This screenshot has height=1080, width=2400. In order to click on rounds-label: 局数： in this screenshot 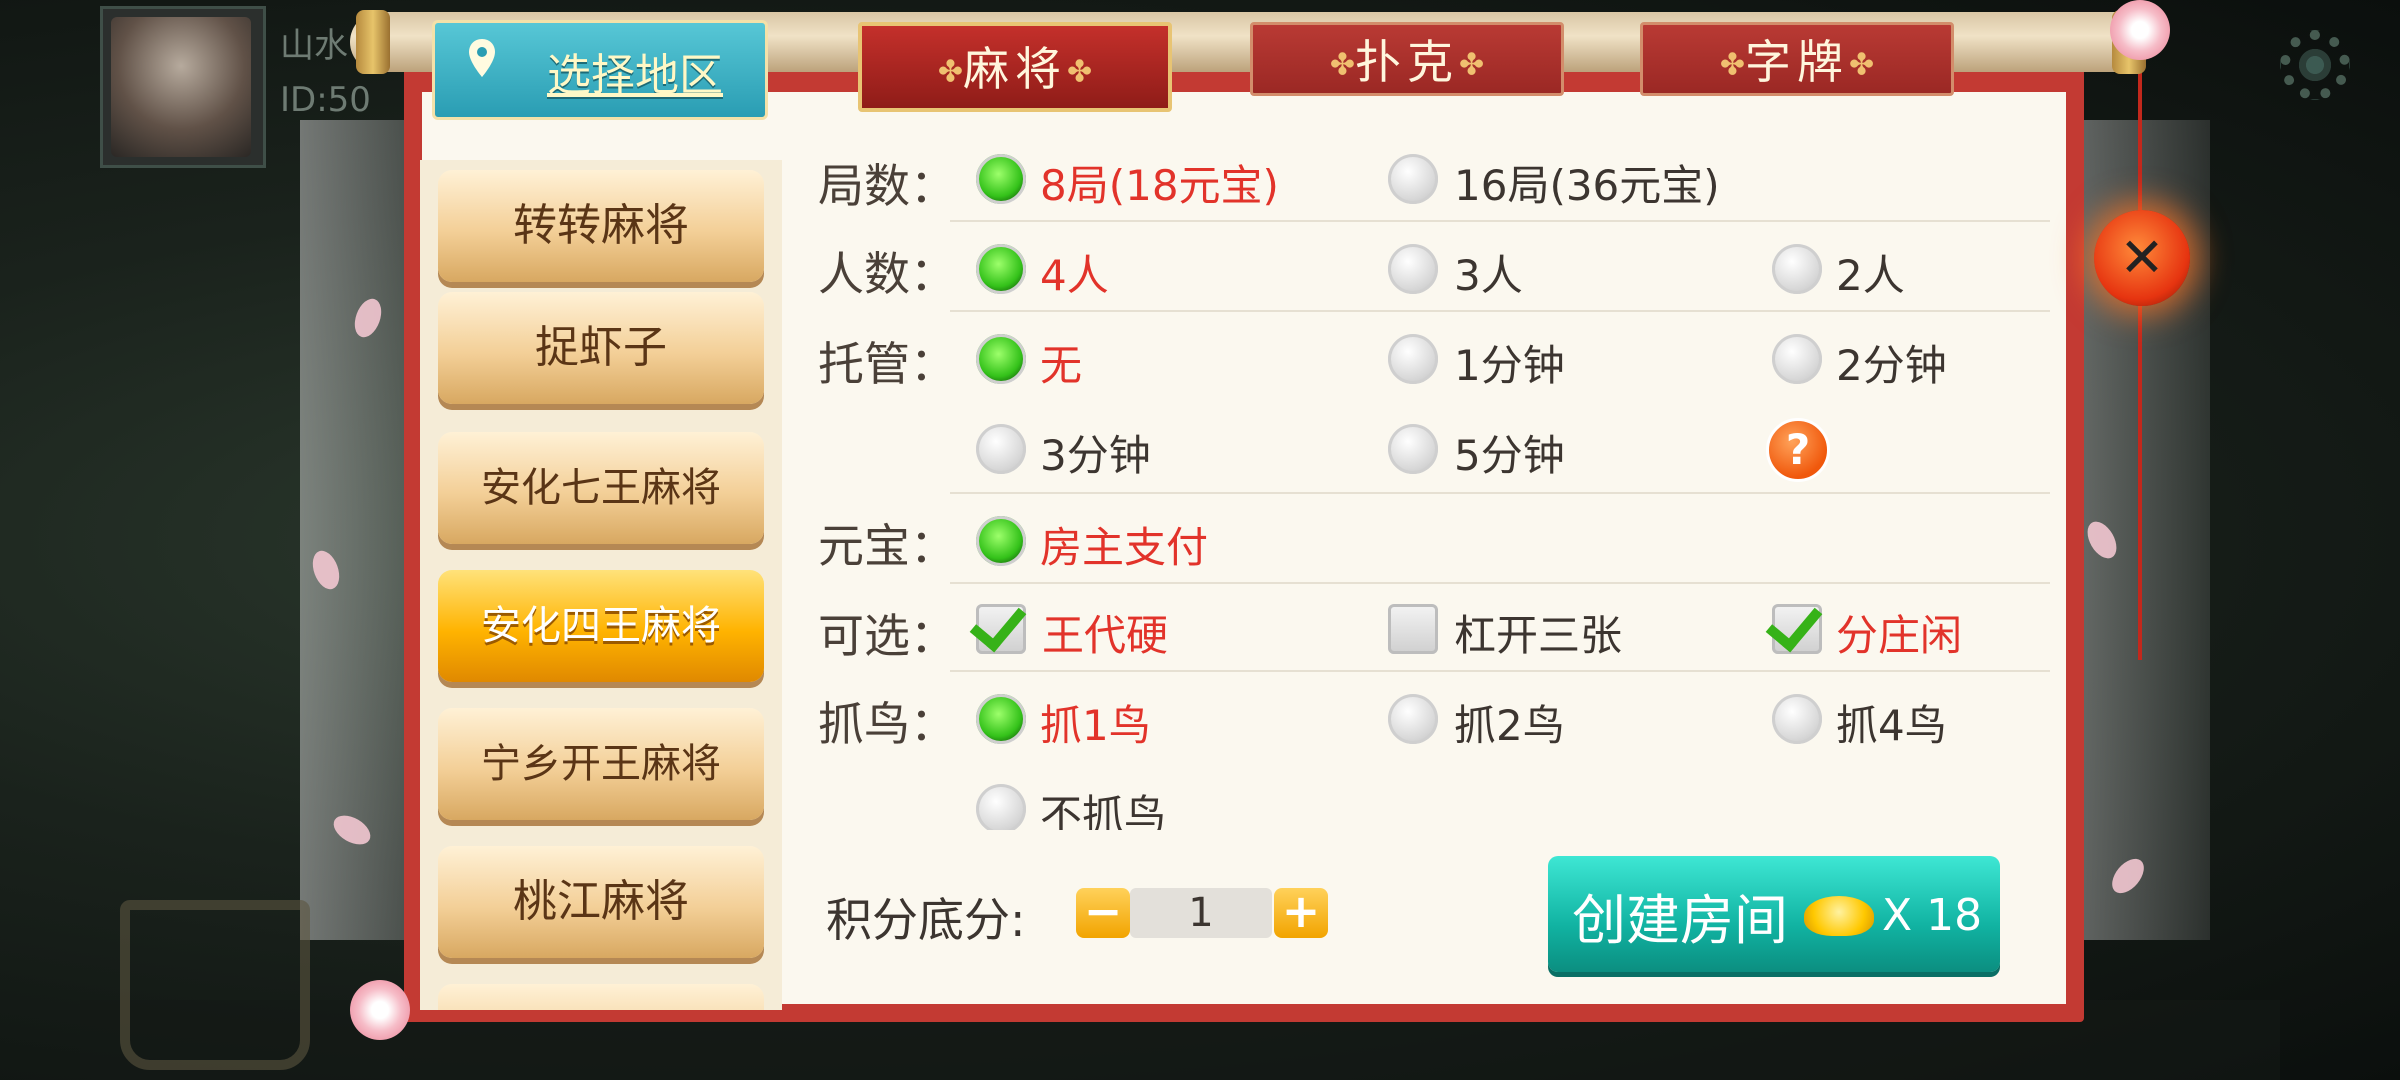, I will do `click(887, 186)`.